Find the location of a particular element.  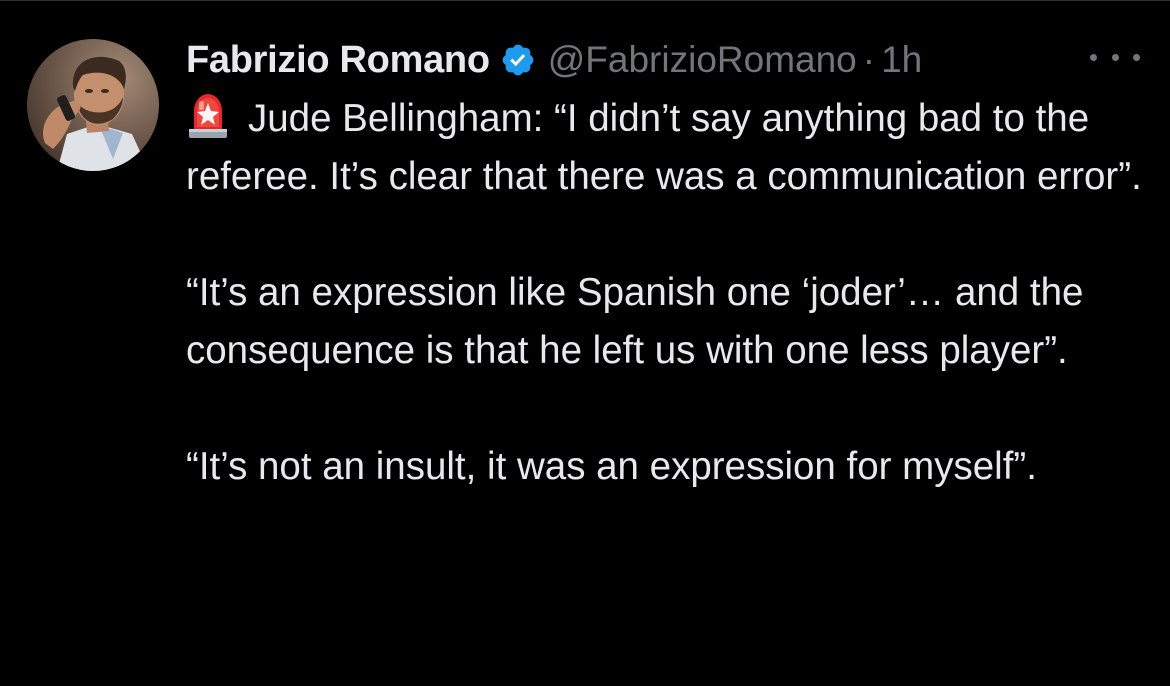

avatar is located at coordinates (93, 105).